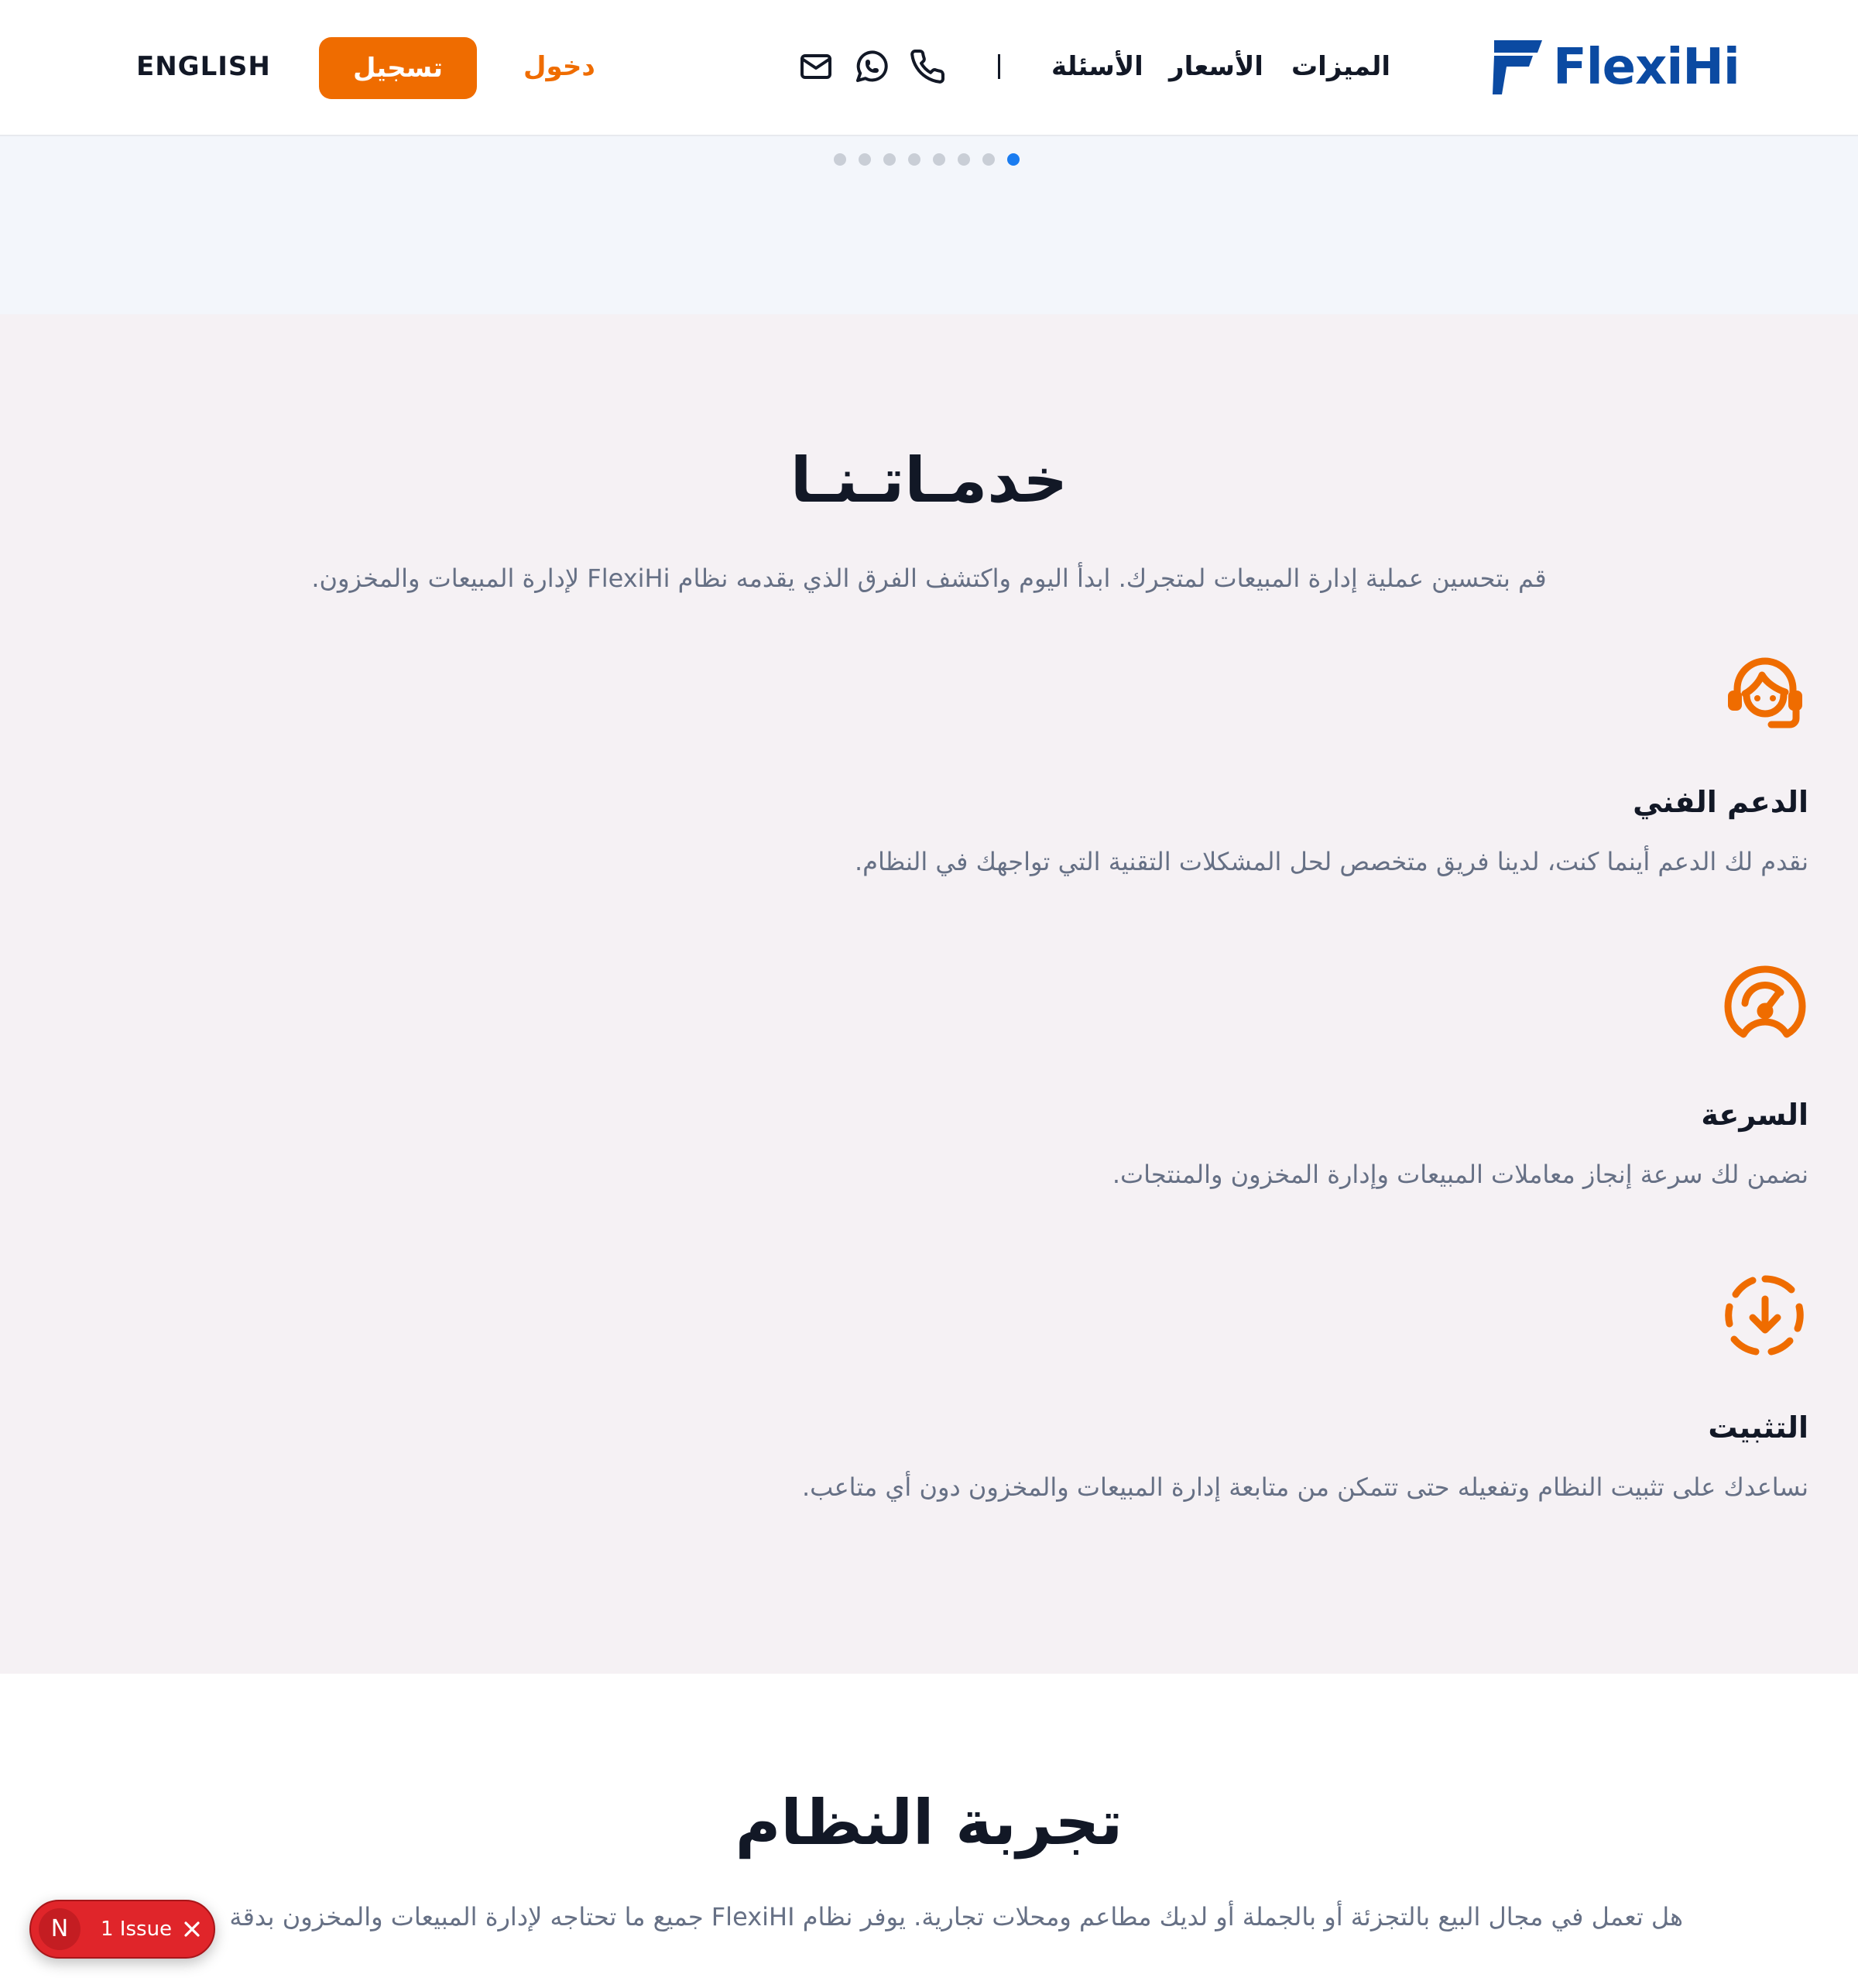 This screenshot has width=1858, height=1988. I want to click on dev-issue-badge: N 1 Issue, so click(122, 1930).